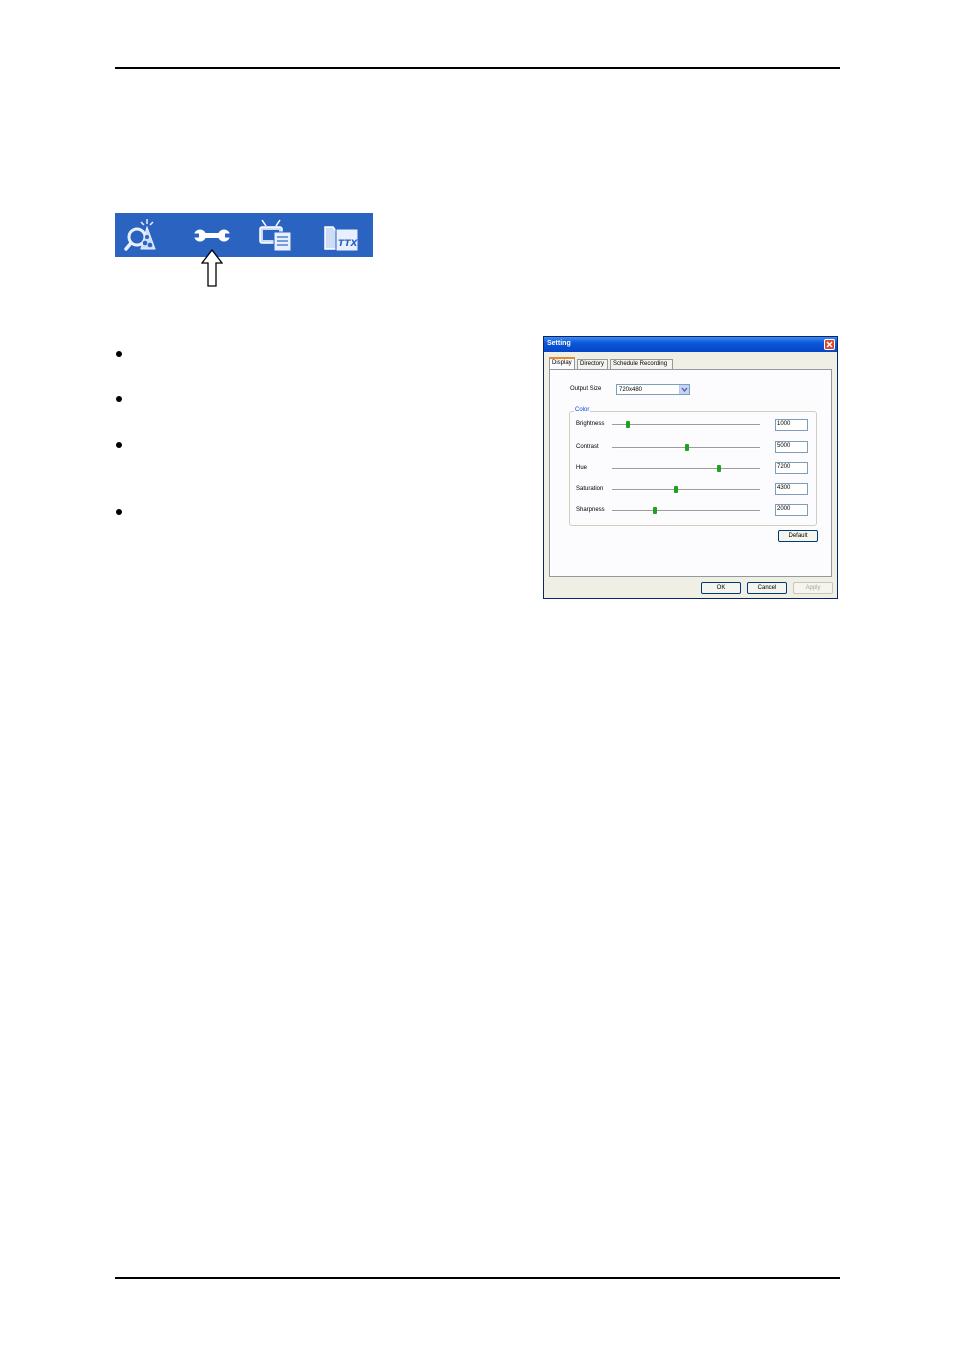 The height and width of the screenshot is (1350, 954). What do you see at coordinates (212, 235) in the screenshot?
I see `settings-wrench-icon` at bounding box center [212, 235].